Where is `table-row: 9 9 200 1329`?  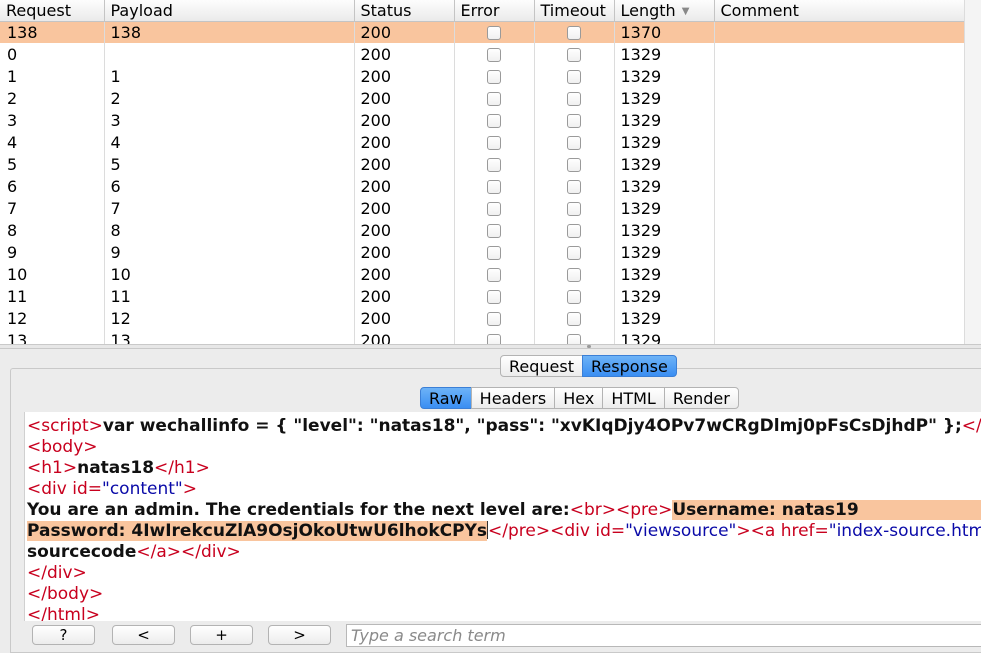 table-row: 9 9 200 1329 is located at coordinates (482, 252).